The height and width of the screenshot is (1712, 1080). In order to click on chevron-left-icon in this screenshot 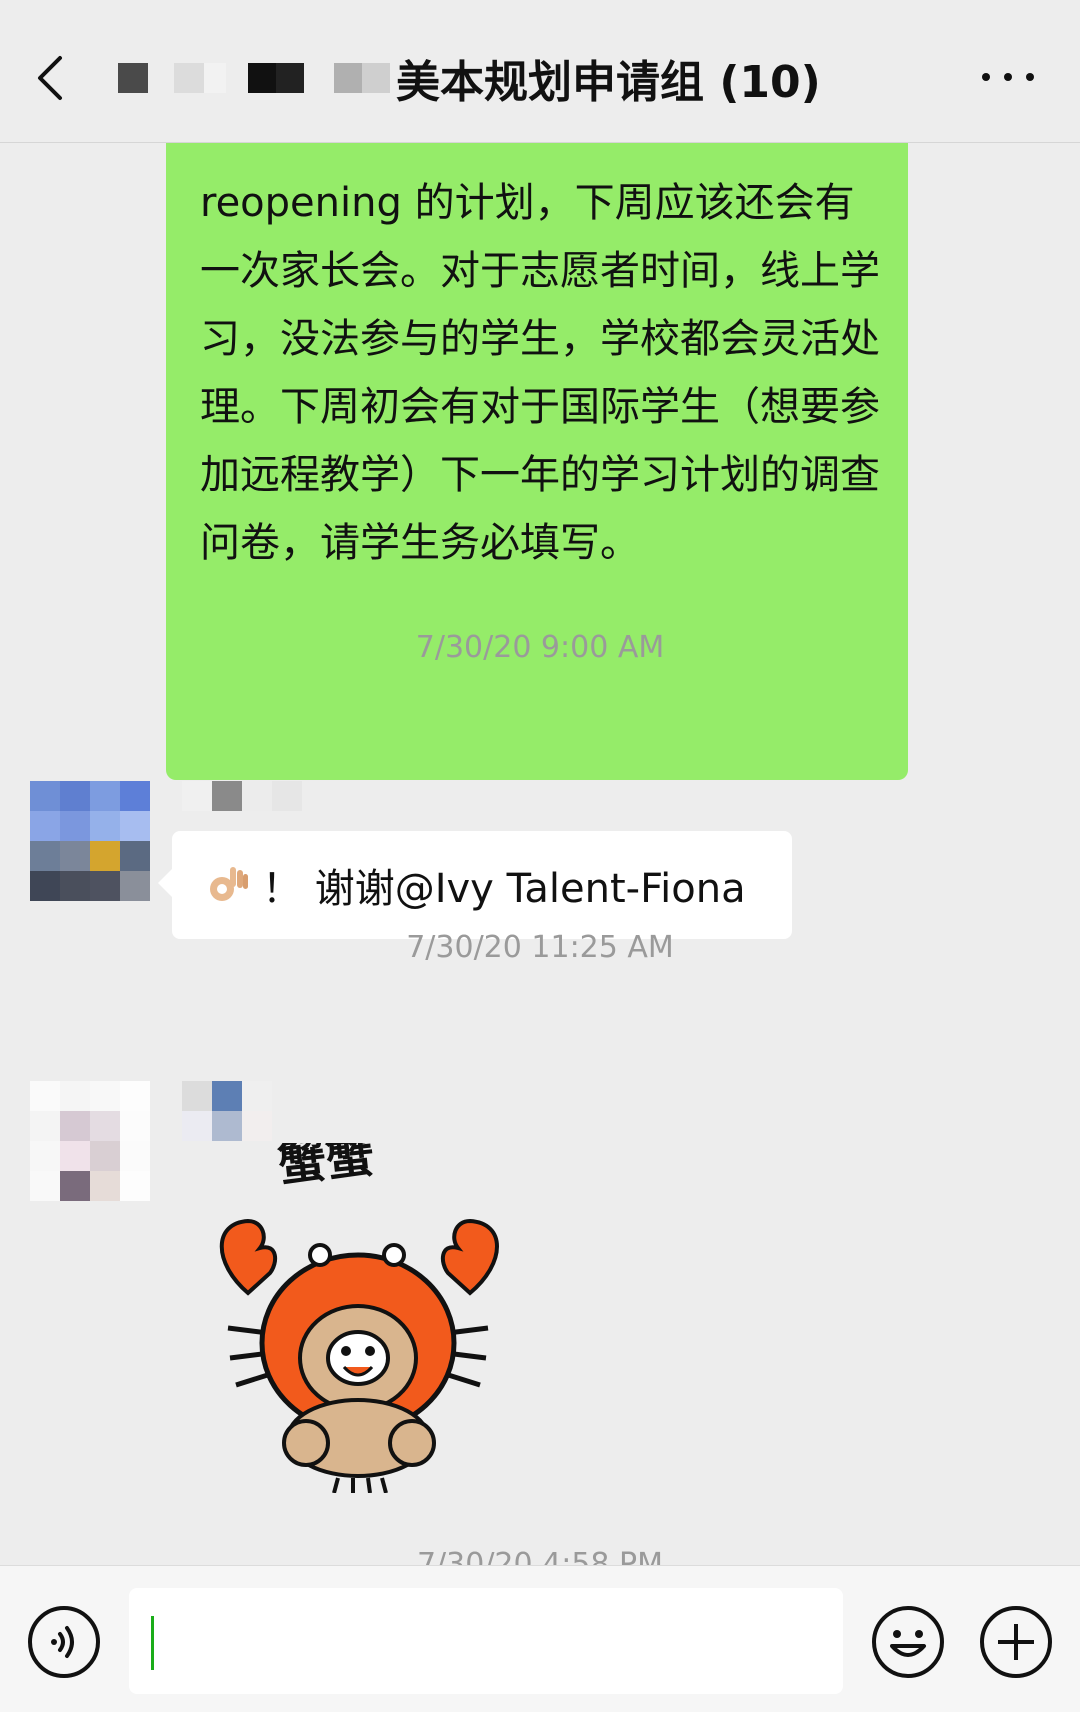, I will do `click(52, 78)`.